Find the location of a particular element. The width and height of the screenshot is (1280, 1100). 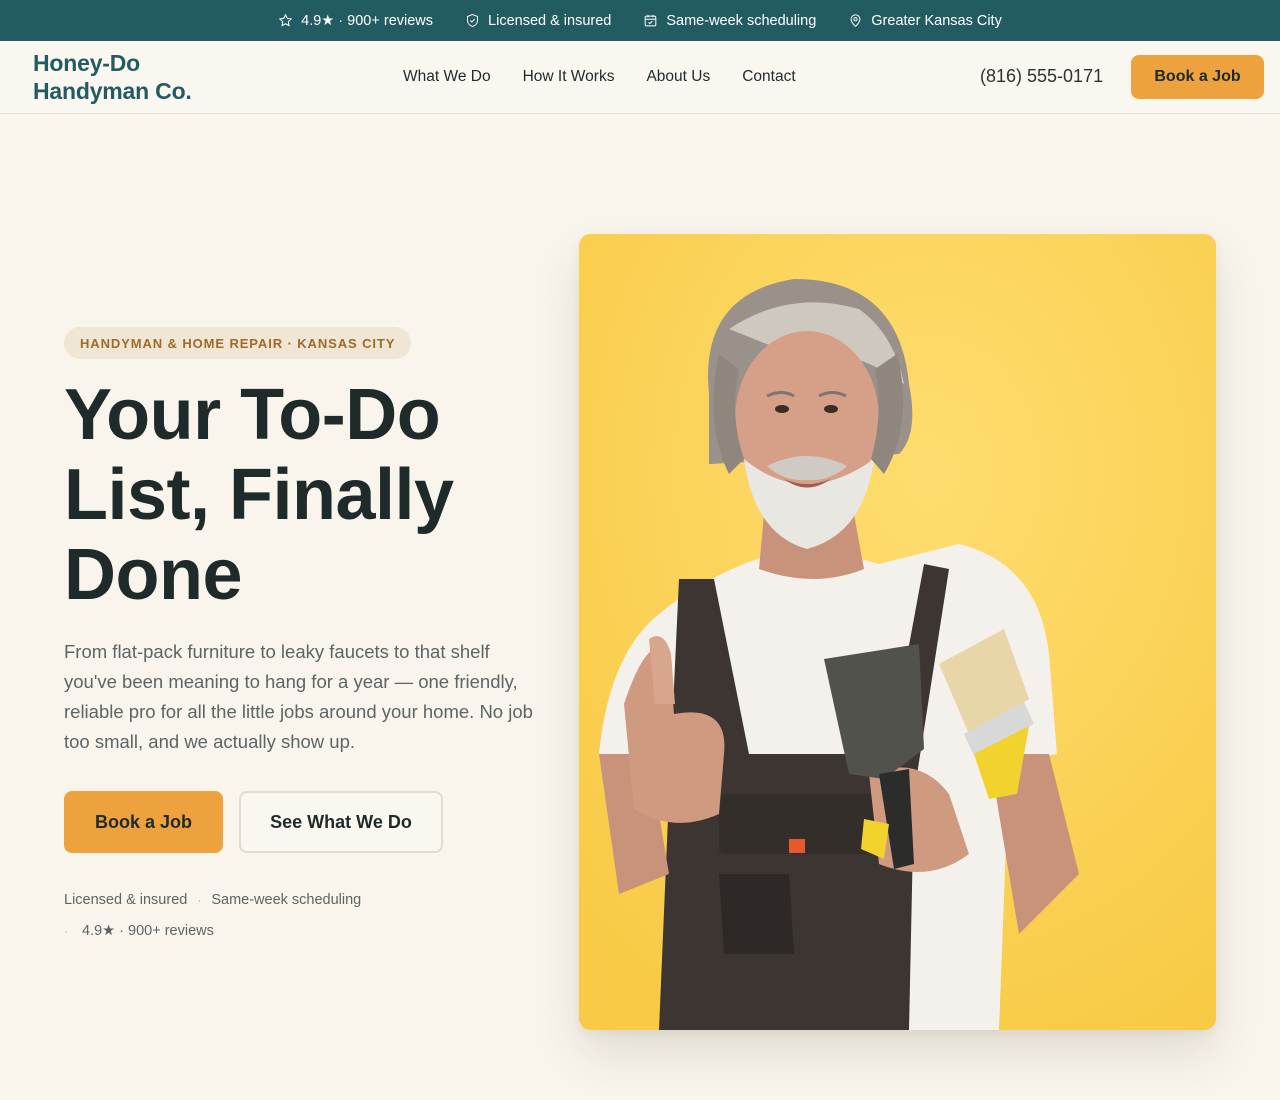

topbar-location: Greater Kansas City is located at coordinates (925, 21).